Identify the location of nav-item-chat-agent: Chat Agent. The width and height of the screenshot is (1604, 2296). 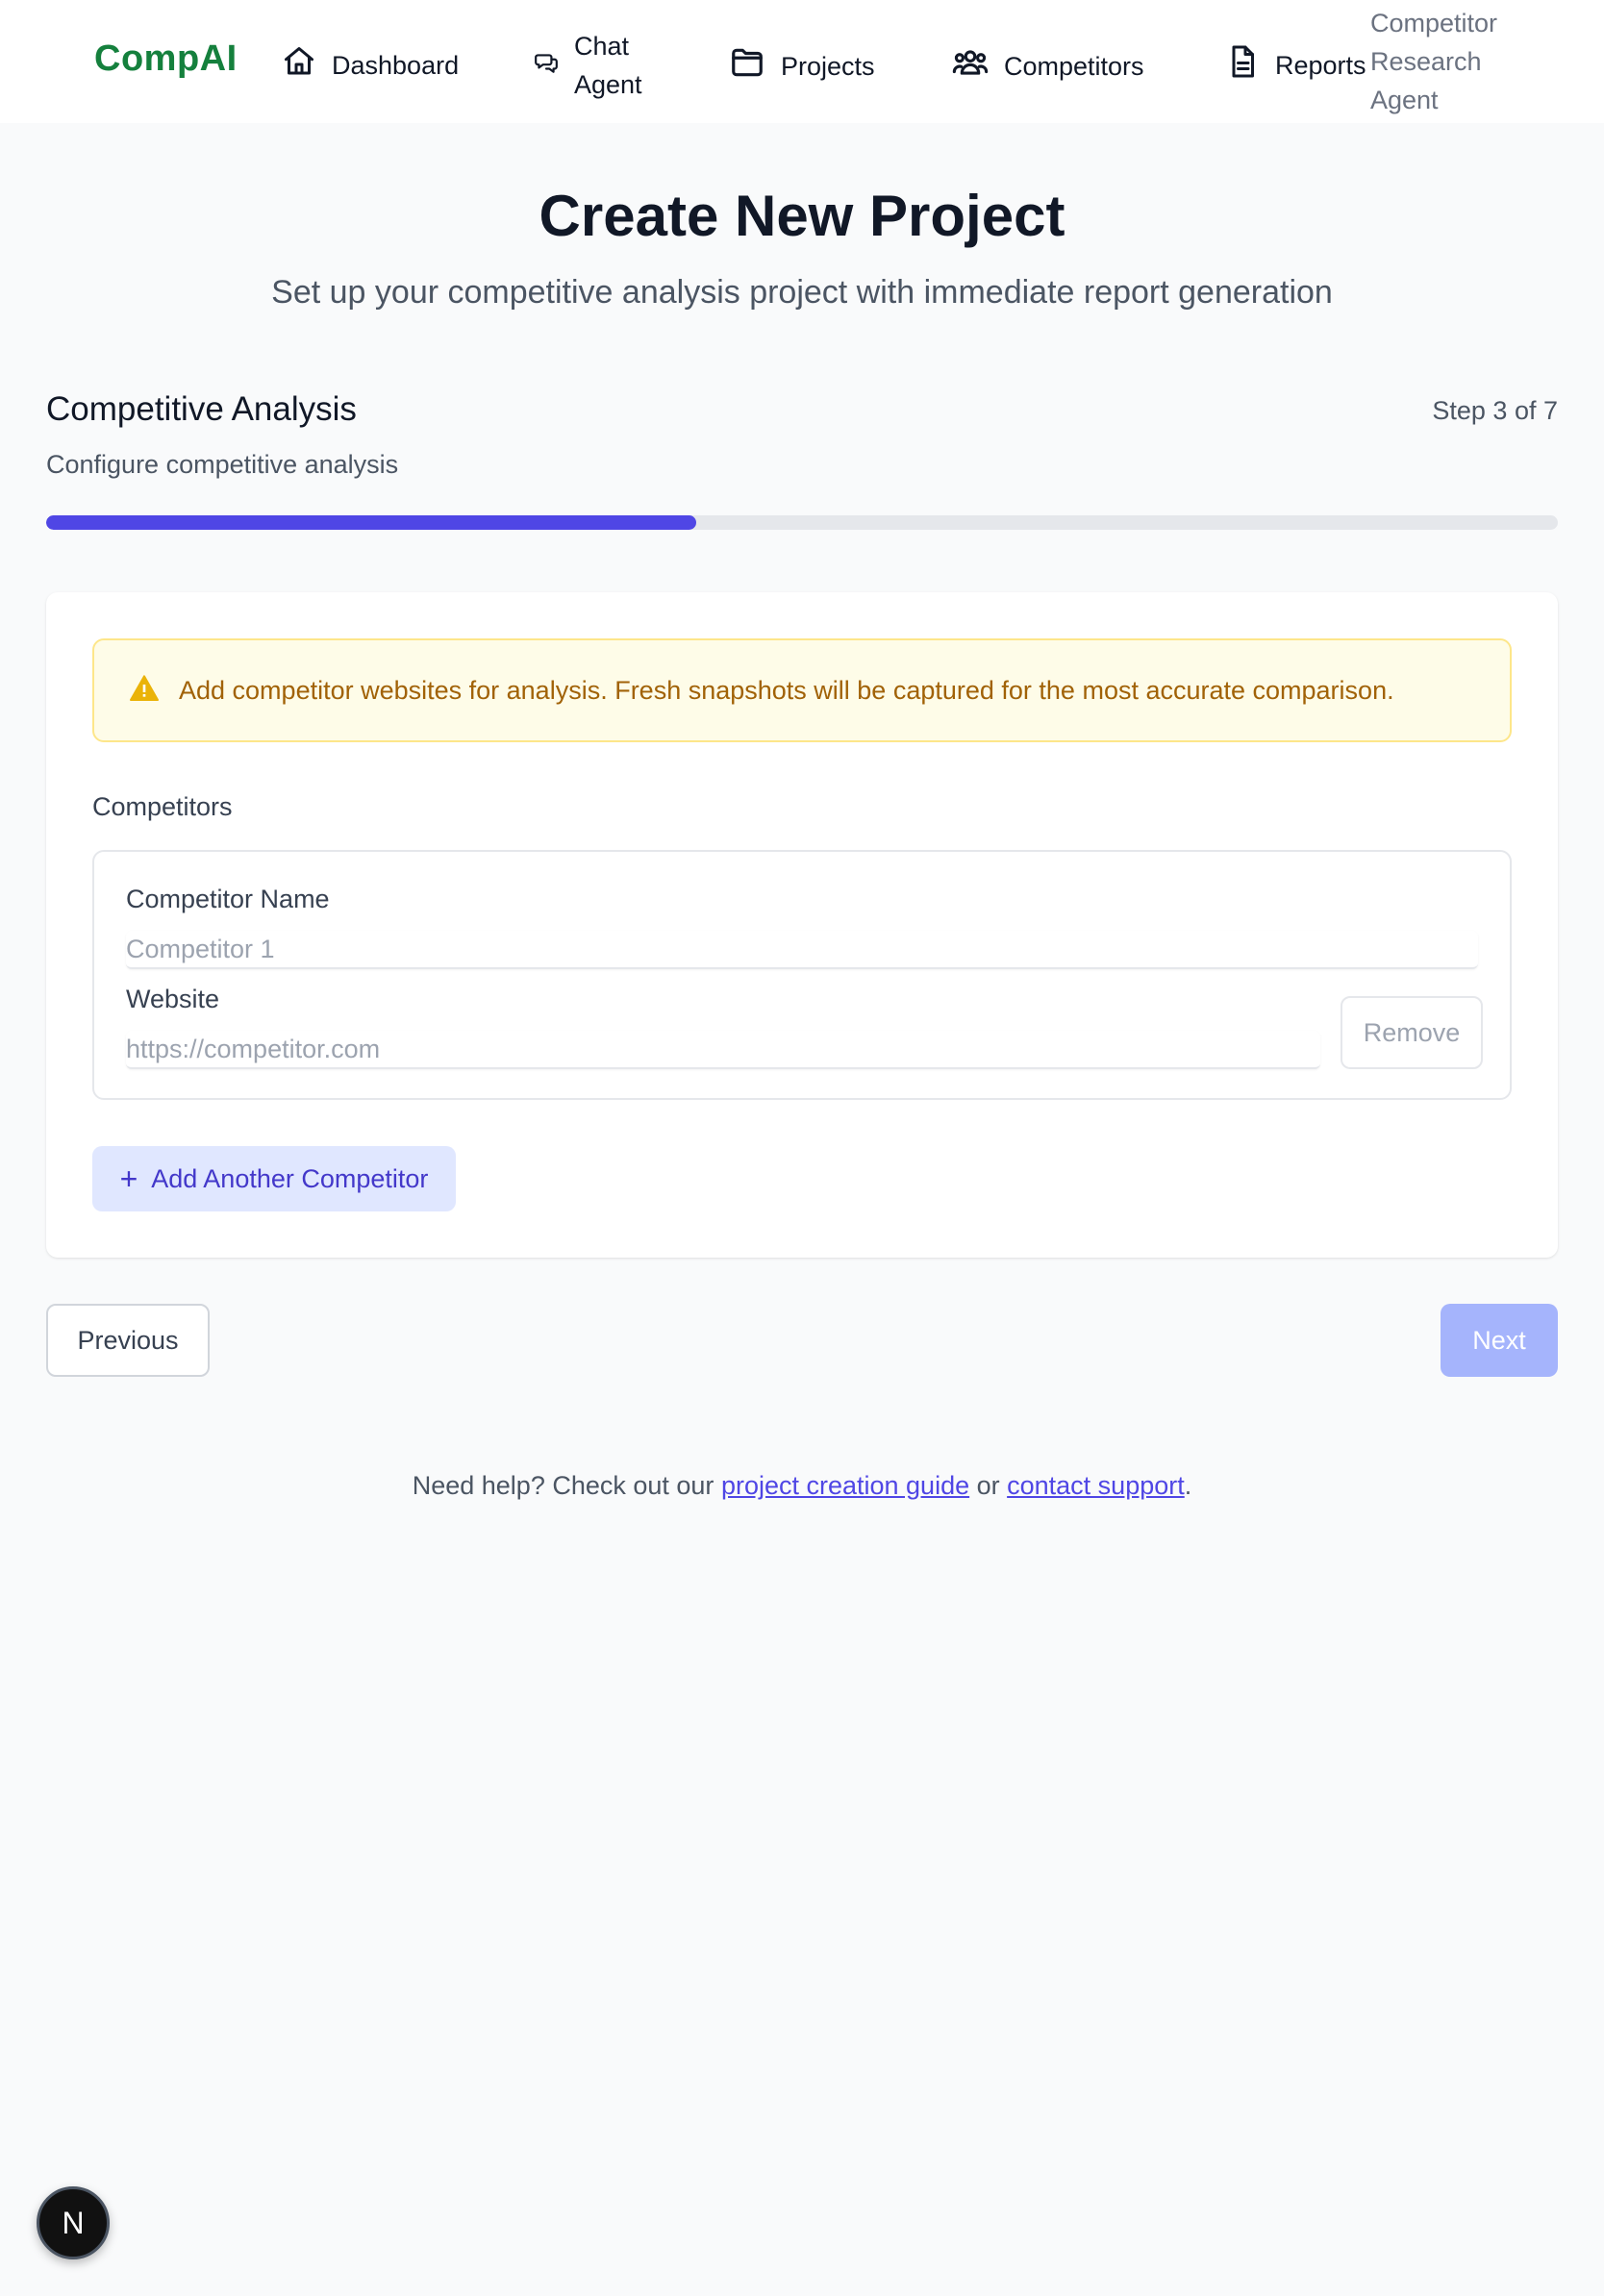
(597, 65).